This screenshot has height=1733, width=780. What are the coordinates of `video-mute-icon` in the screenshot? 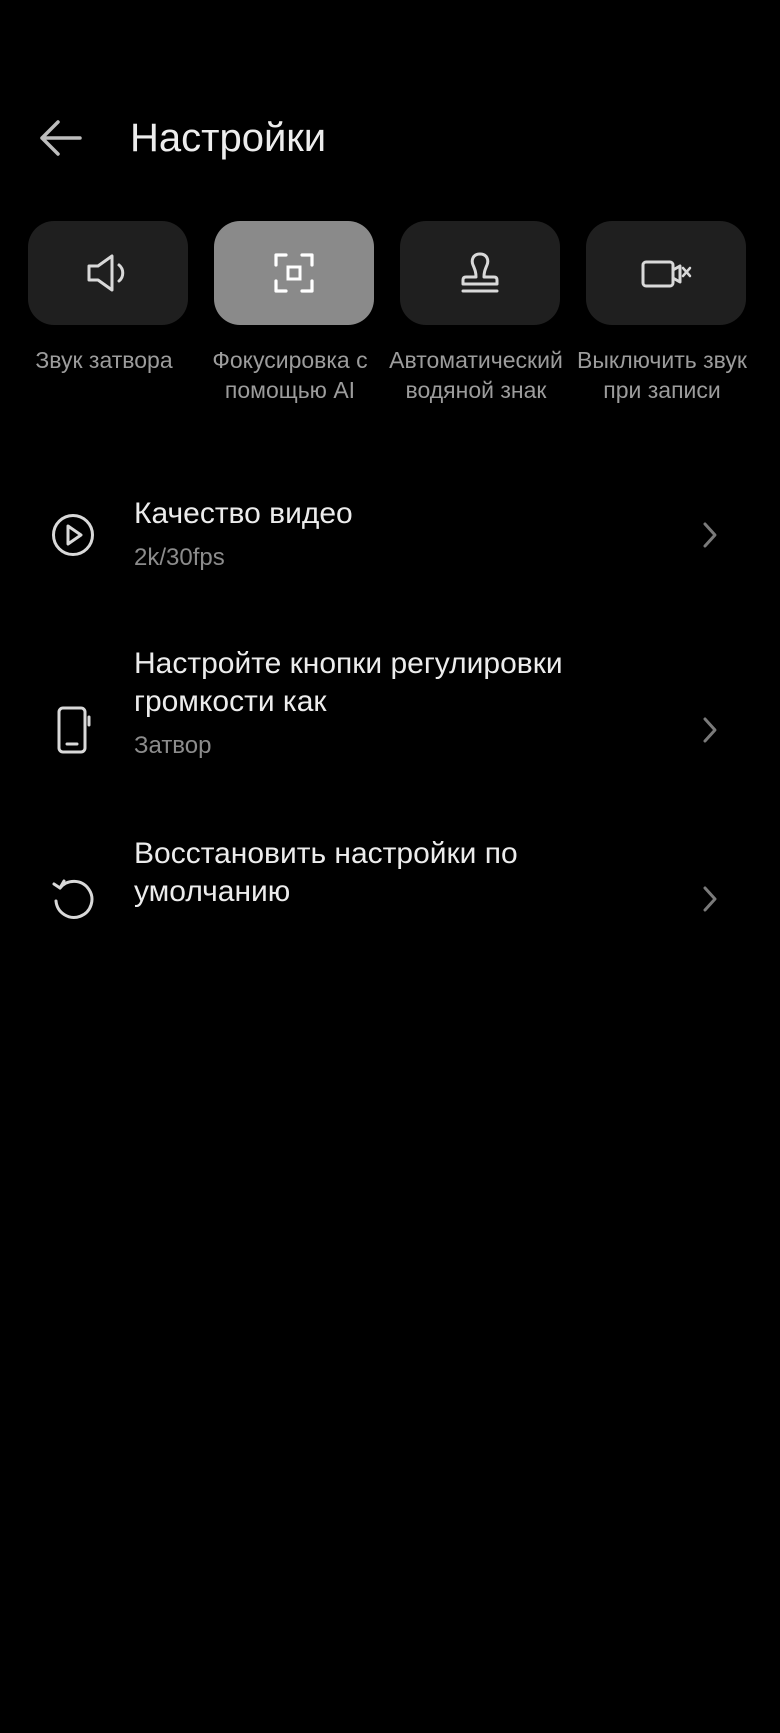 It's located at (666, 274).